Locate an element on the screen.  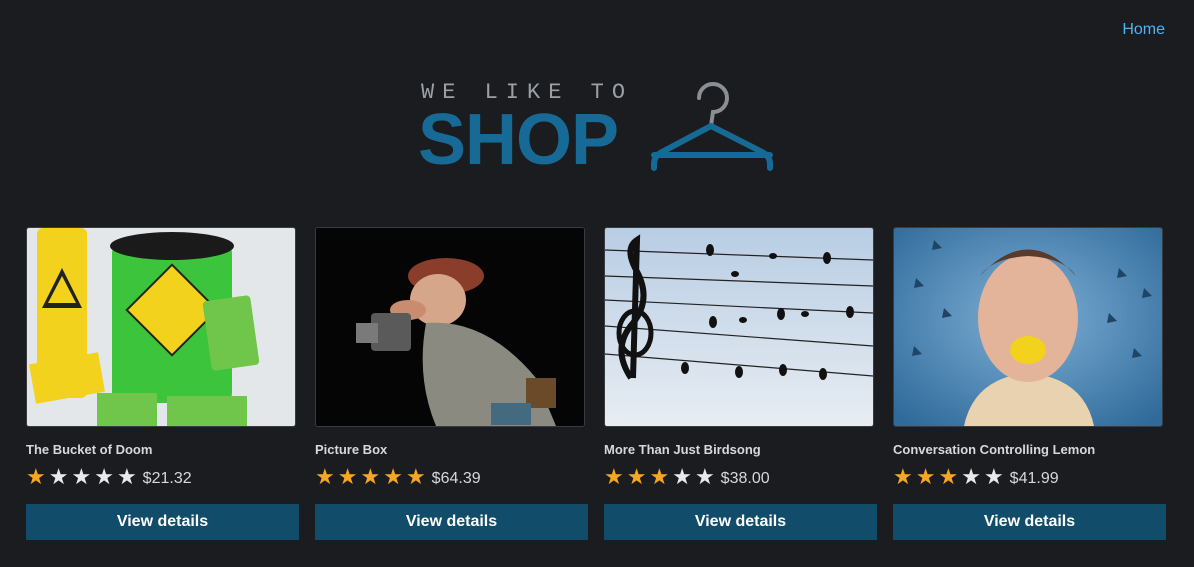
nav-home-link: Home is located at coordinates (1143, 30).